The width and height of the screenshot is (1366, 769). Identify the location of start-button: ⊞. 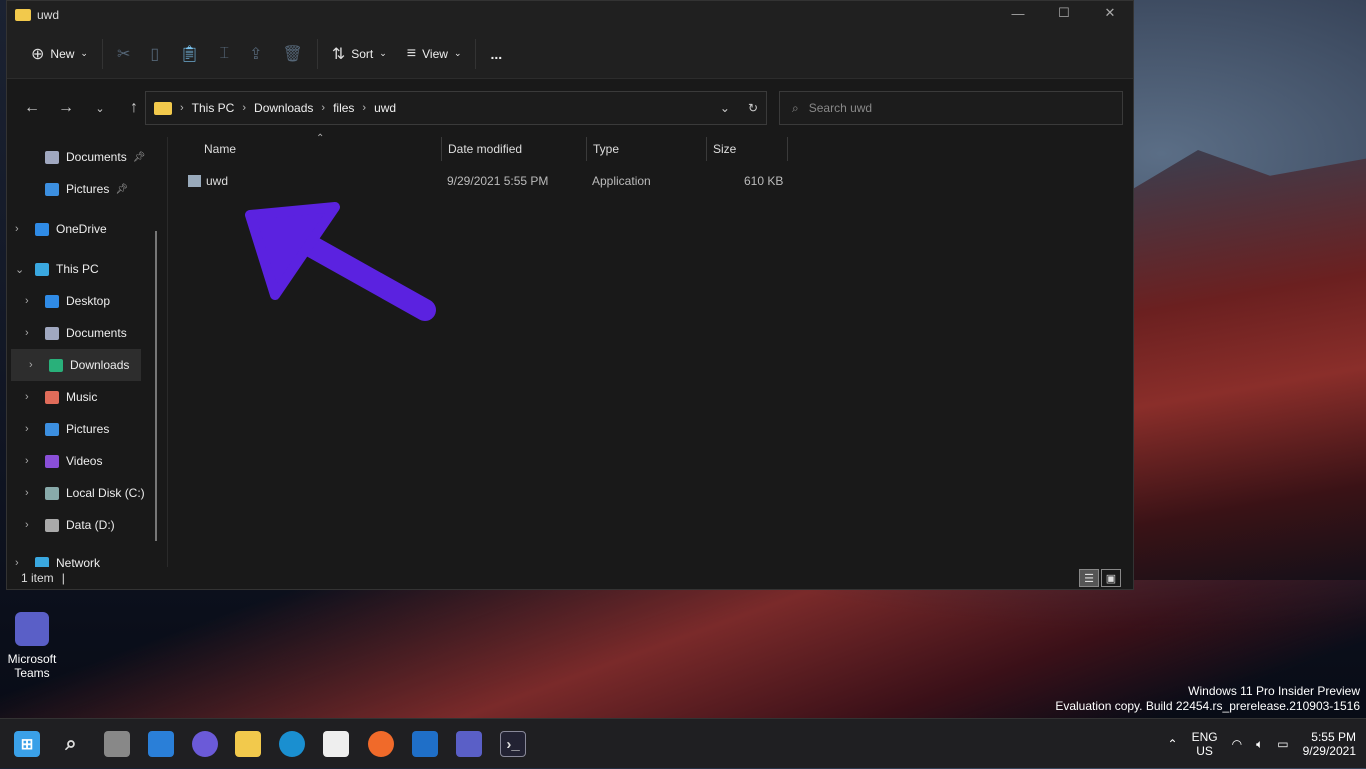
(27, 744).